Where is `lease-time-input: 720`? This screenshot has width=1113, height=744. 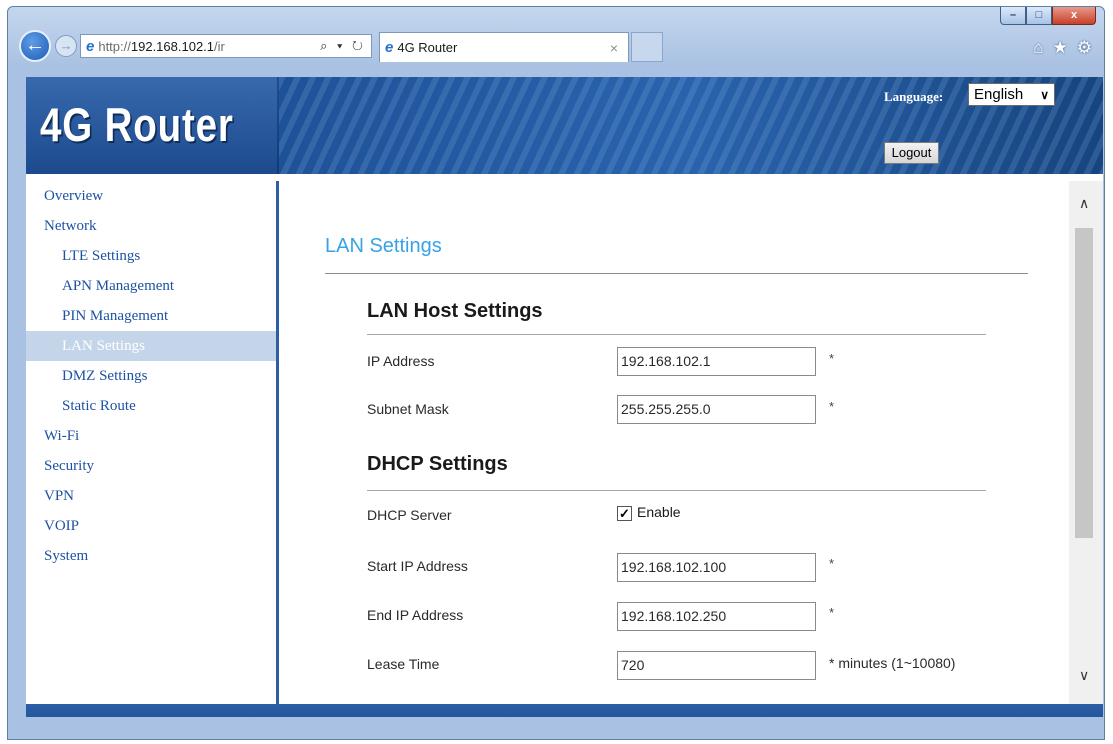 lease-time-input: 720 is located at coordinates (716, 665).